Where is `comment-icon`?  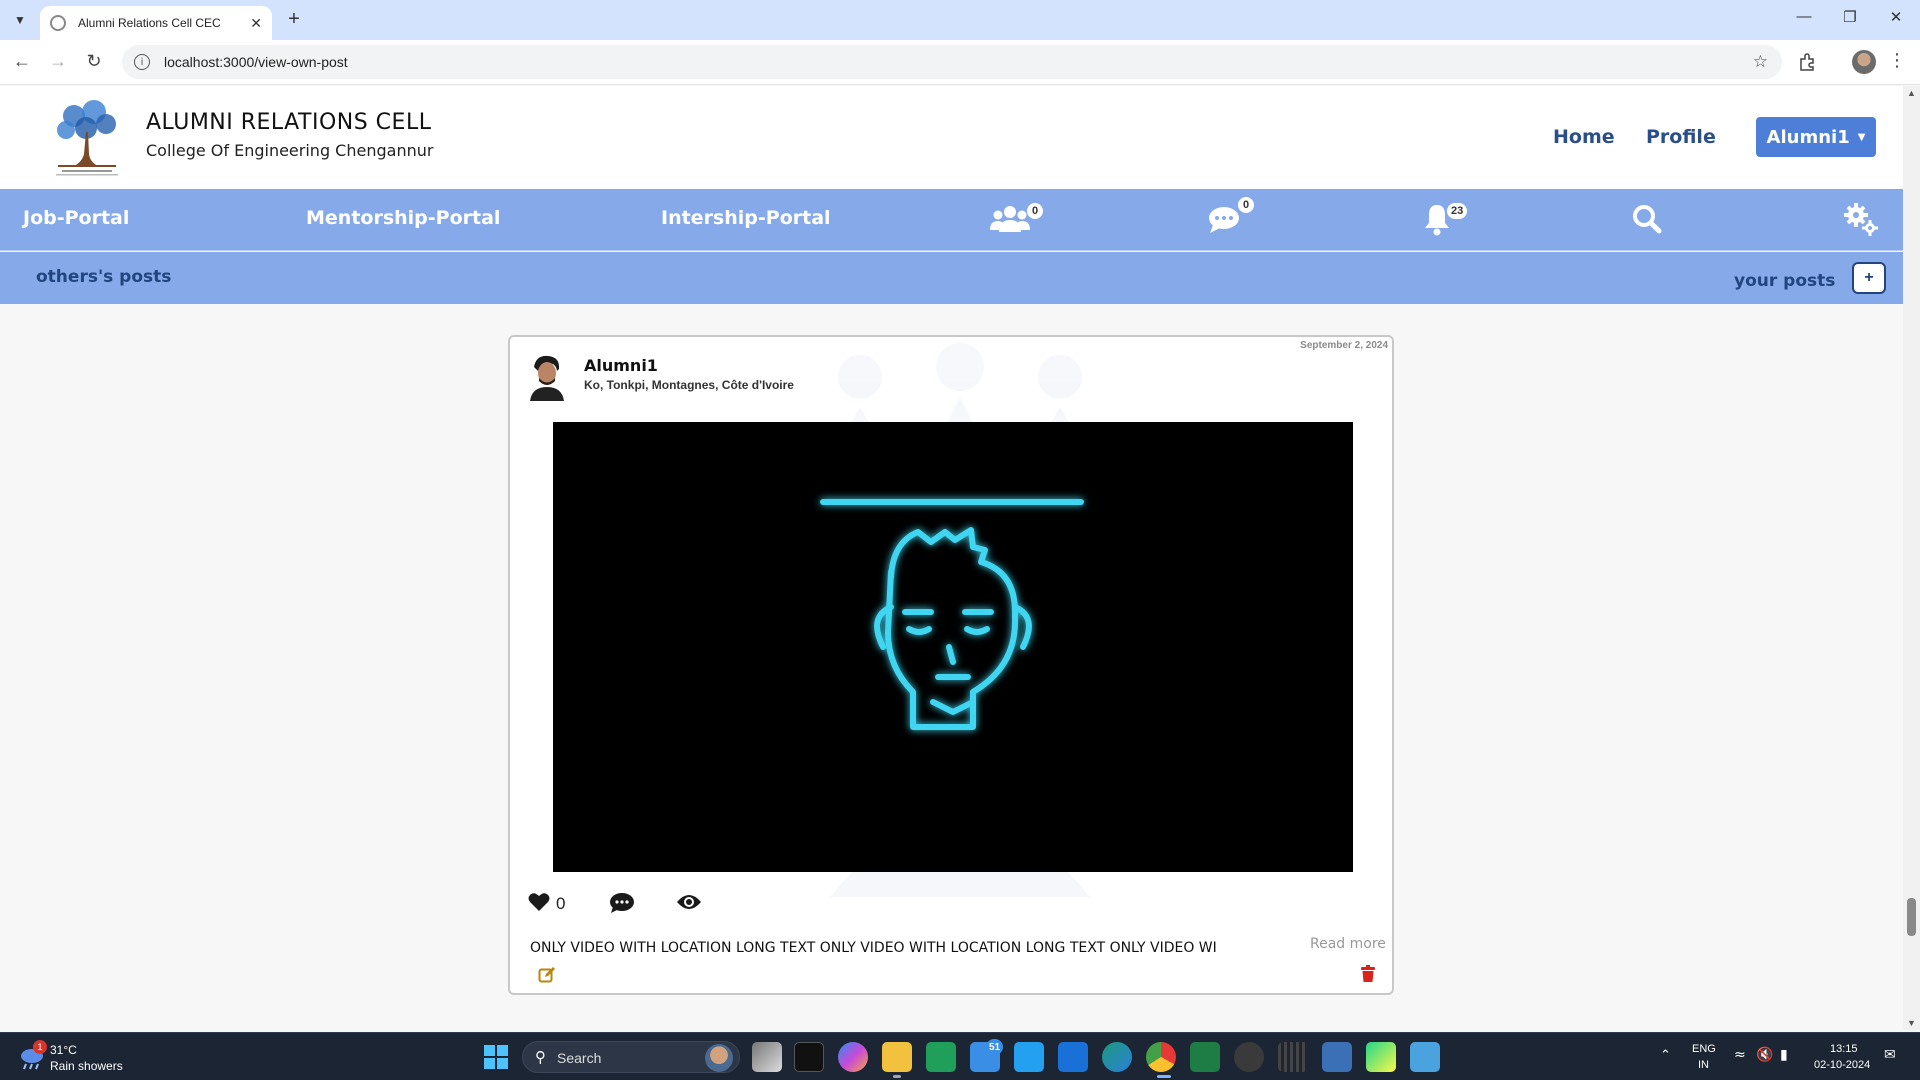 comment-icon is located at coordinates (622, 903).